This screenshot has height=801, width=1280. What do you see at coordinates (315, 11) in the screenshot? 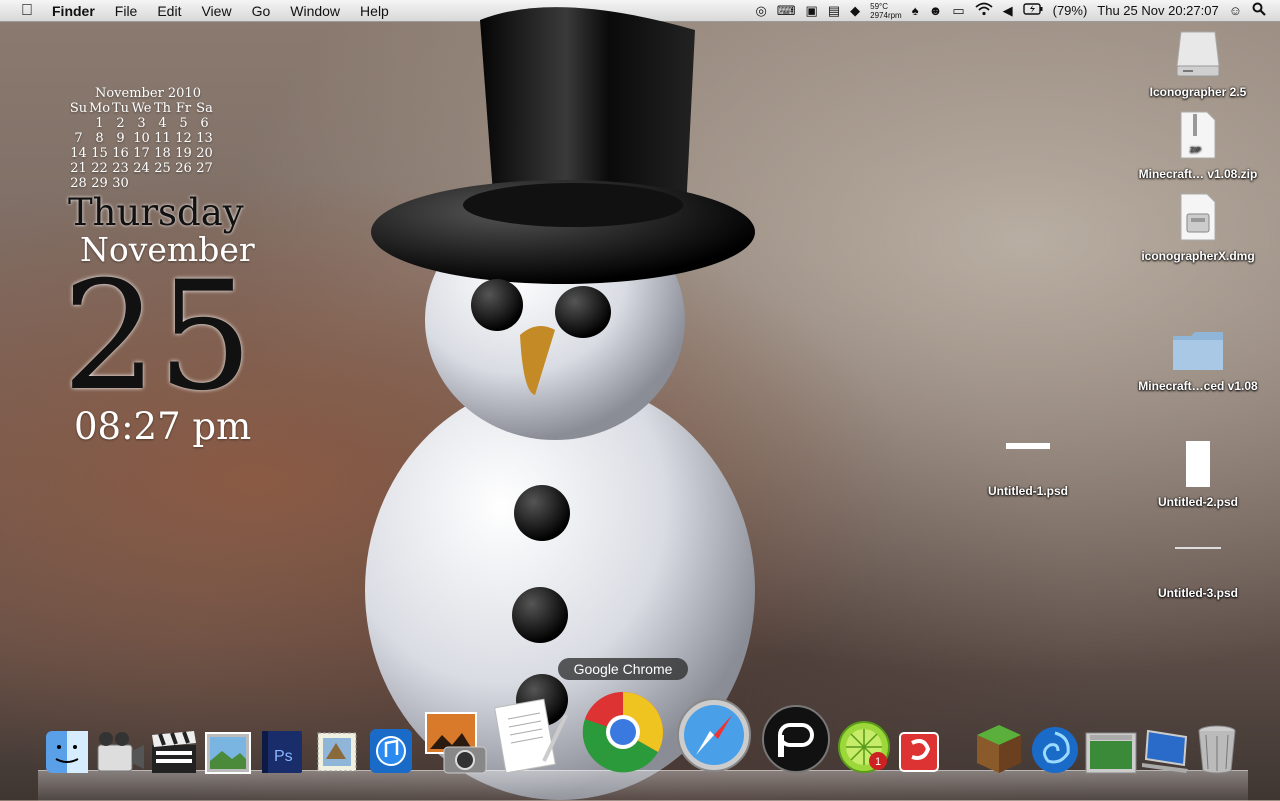
I see `menu-window: Window` at bounding box center [315, 11].